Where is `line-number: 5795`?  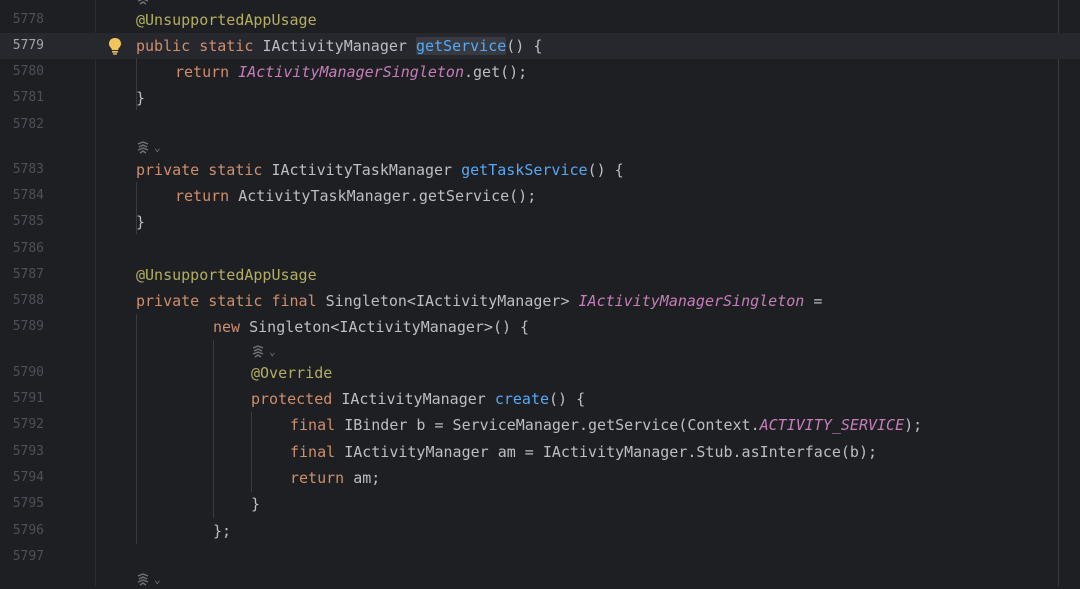
line-number: 5795 is located at coordinates (28, 503).